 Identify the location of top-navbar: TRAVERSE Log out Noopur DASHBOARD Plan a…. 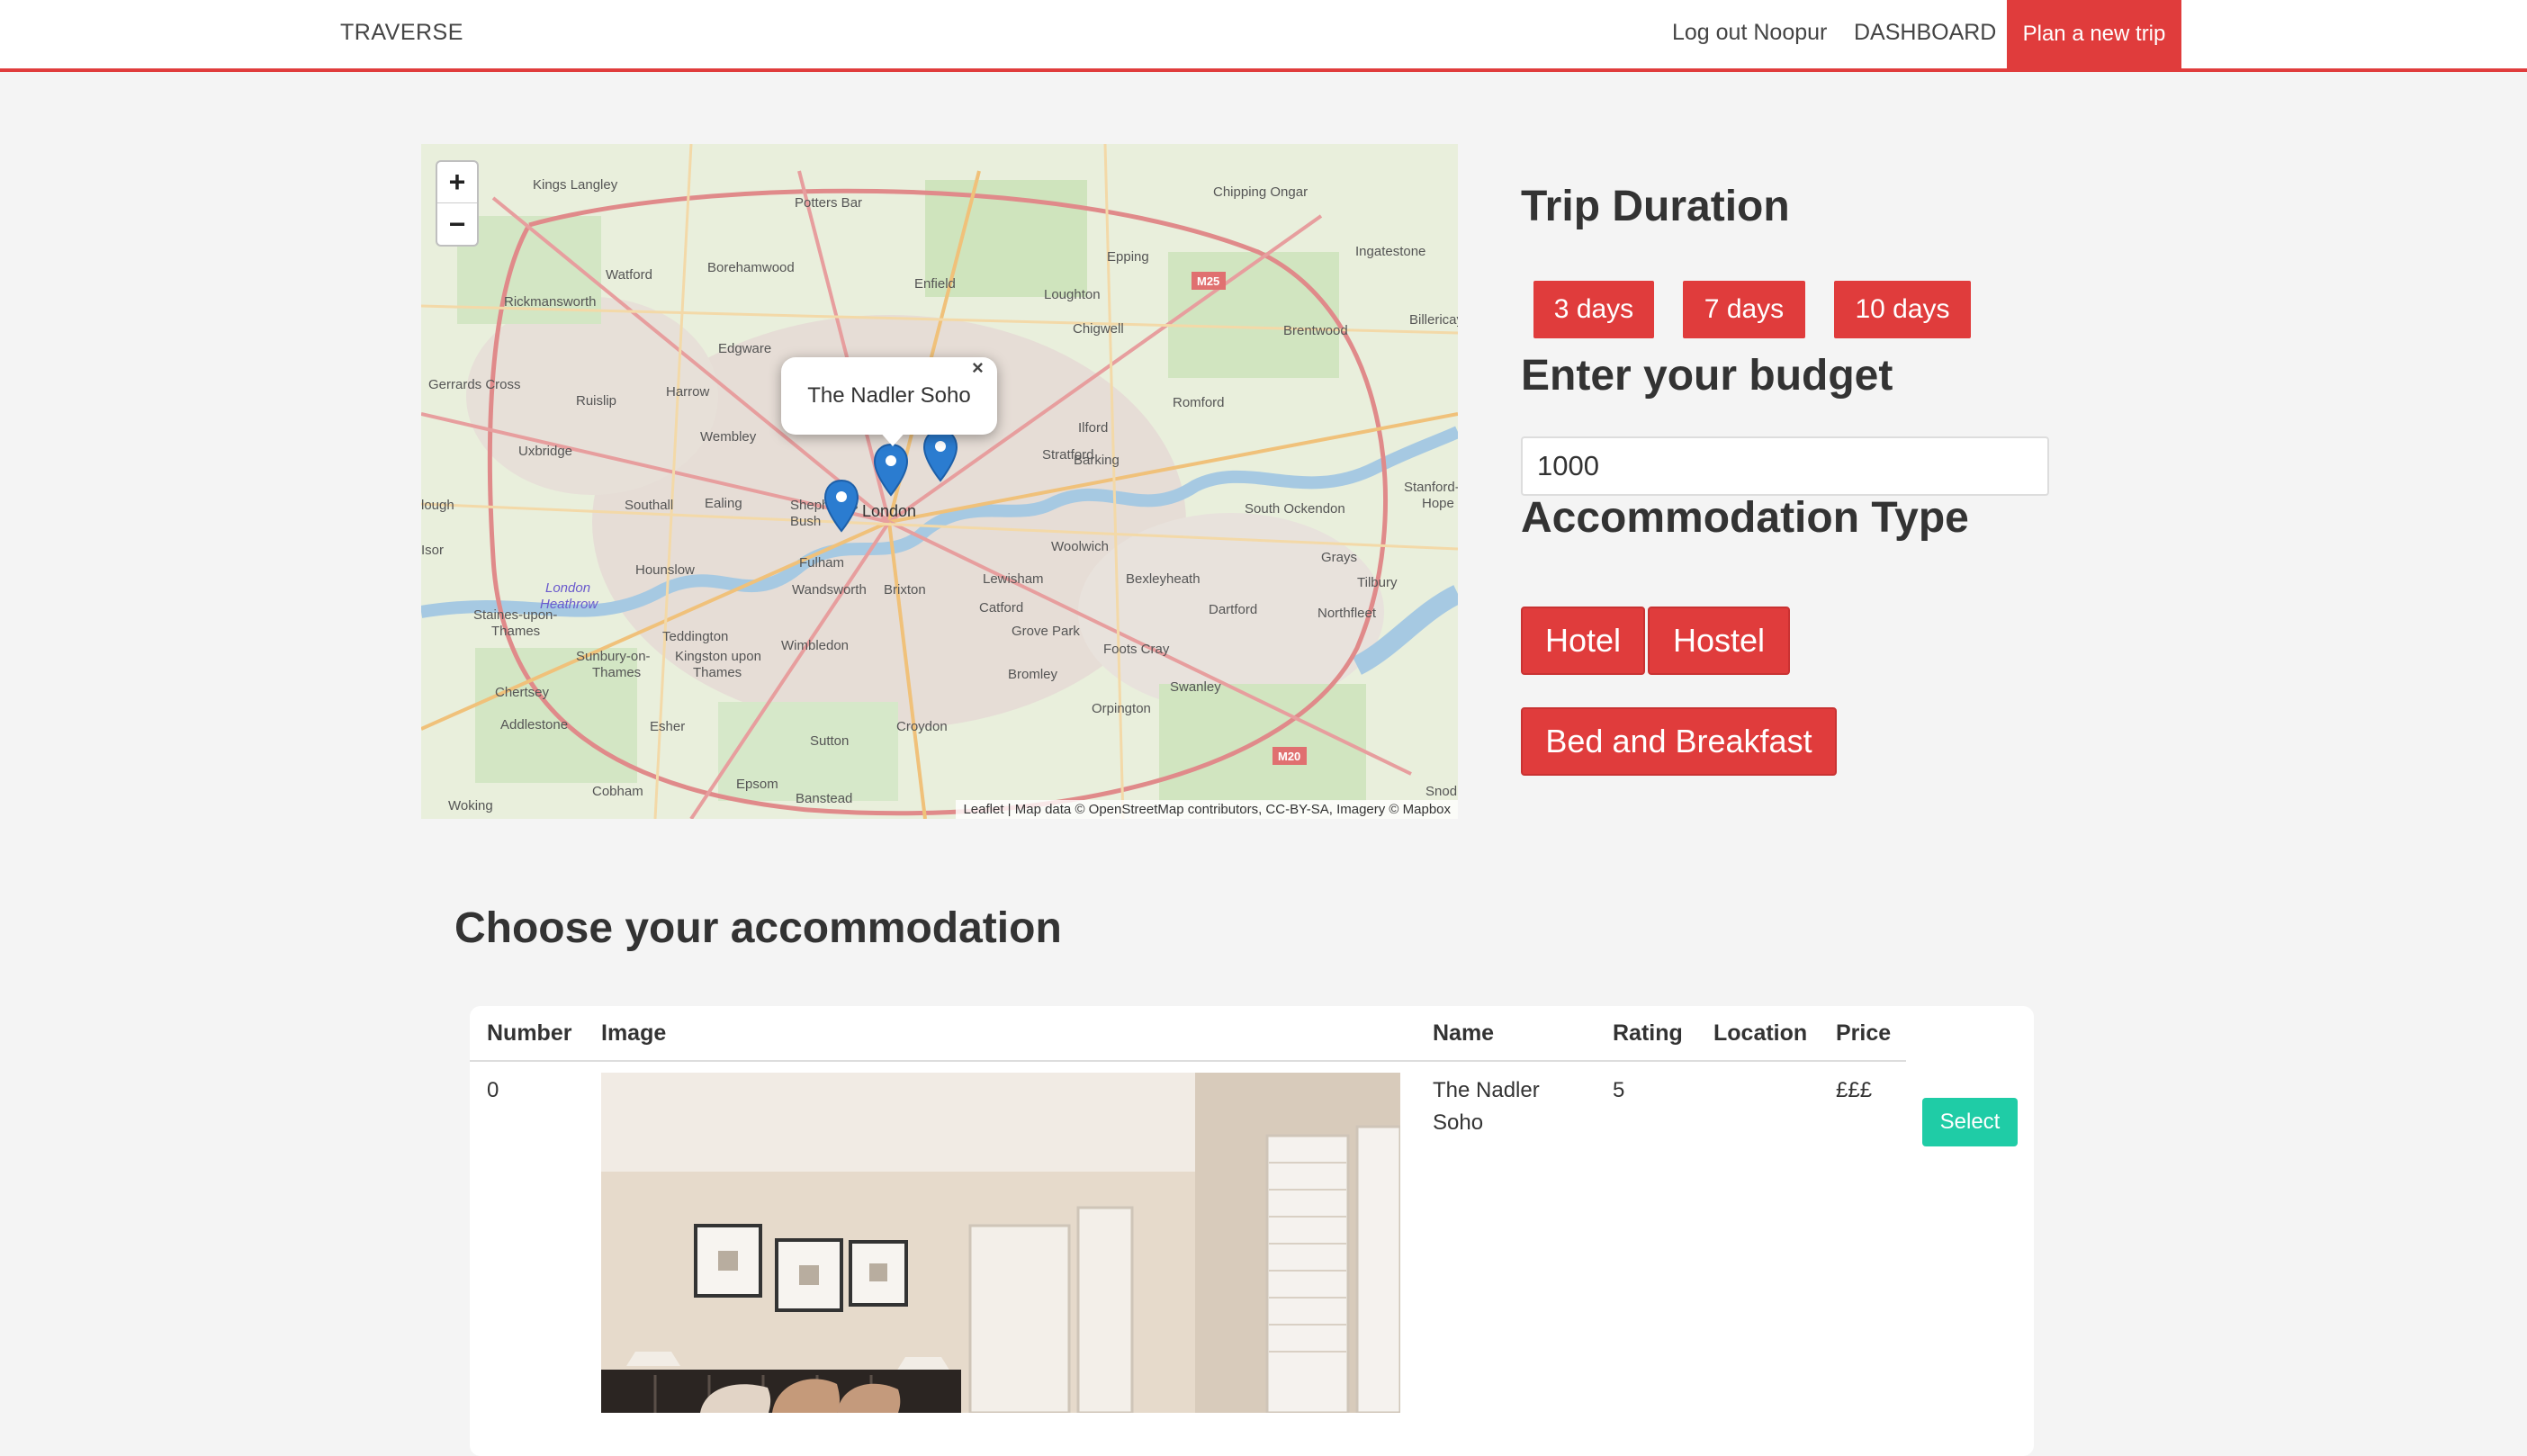
(1263, 36).